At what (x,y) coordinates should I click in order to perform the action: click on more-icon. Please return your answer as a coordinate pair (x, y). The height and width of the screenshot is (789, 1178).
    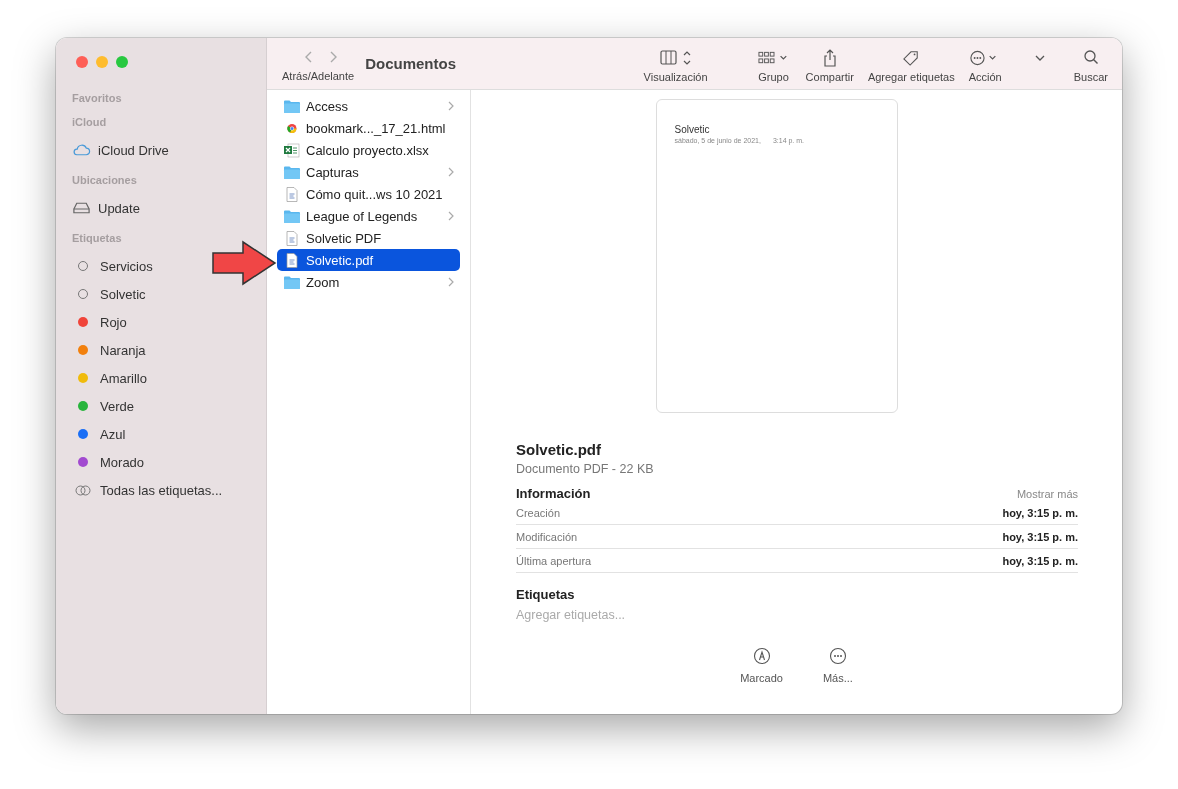
    Looking at the image, I should click on (837, 656).